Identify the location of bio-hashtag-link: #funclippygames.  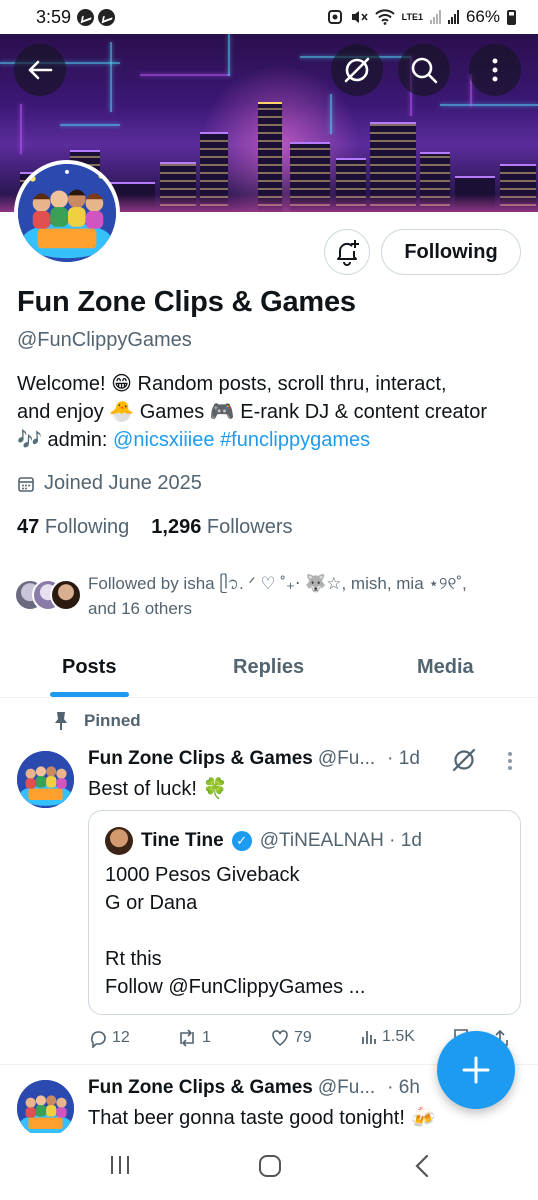
(295, 440).